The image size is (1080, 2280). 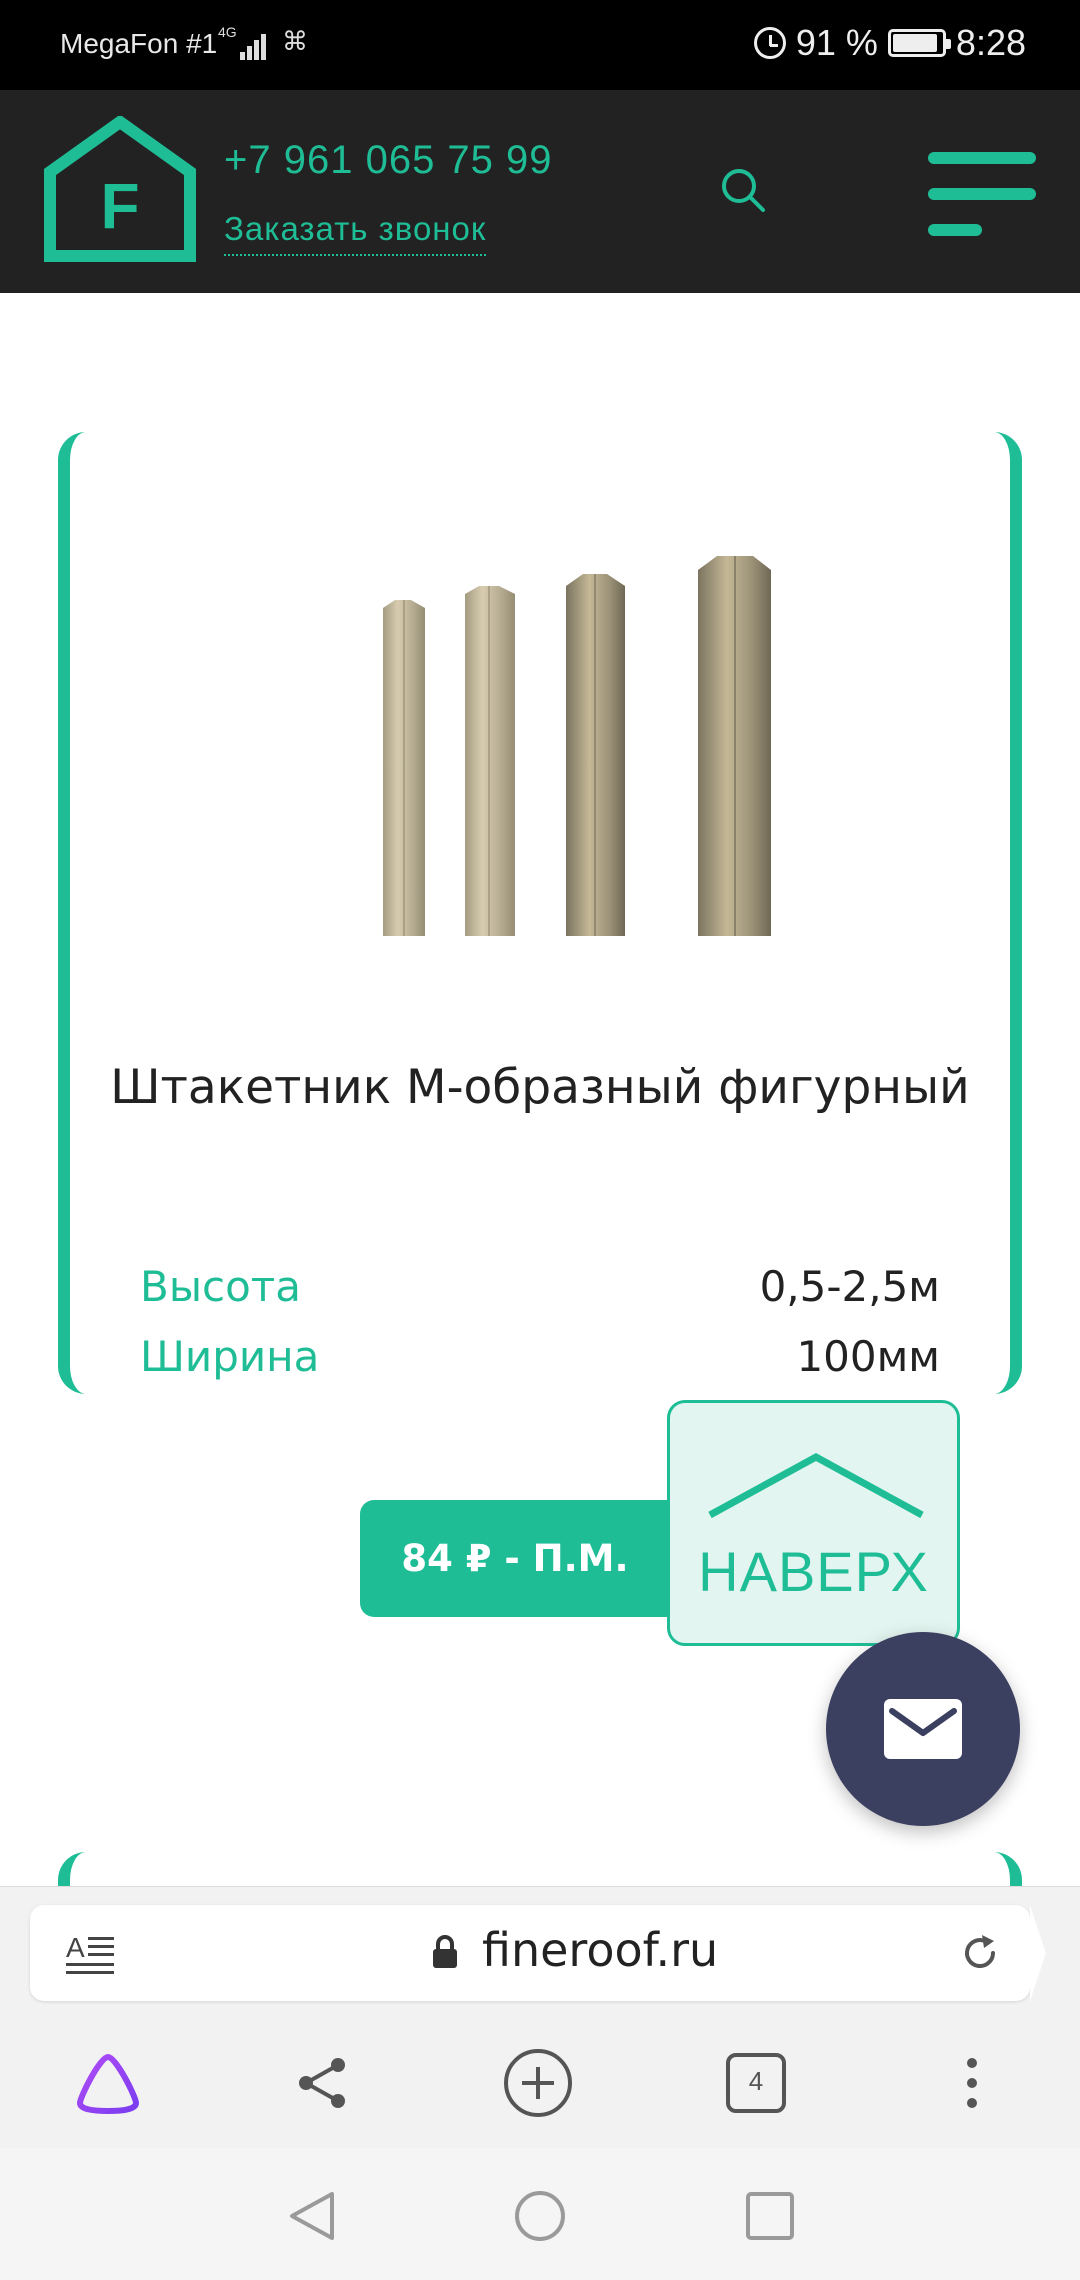 I want to click on status-bar: MegaFon #1 4G ⌘ 91 % 8:28, so click(x=540, y=45).